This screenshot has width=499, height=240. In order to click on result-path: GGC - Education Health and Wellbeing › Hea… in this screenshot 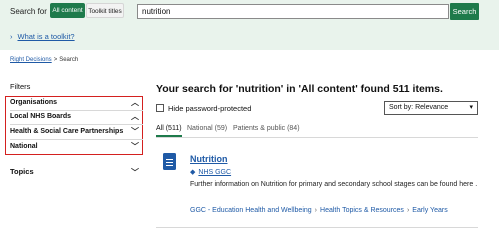, I will do `click(319, 210)`.